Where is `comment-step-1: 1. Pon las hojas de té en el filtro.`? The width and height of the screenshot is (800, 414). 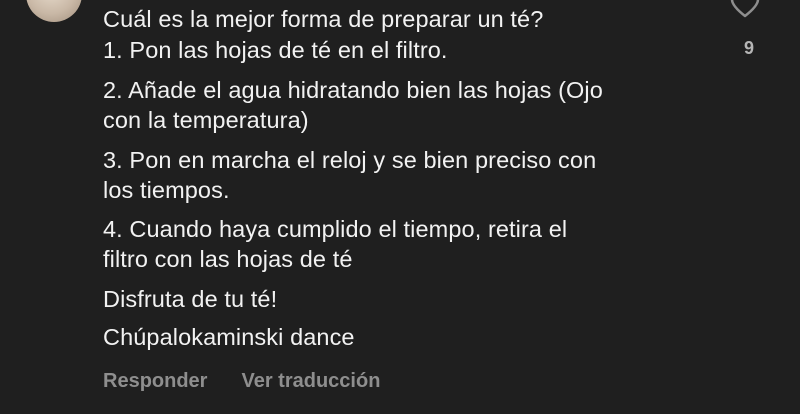 comment-step-1: 1. Pon las hojas de té en el filtro. is located at coordinates (275, 50).